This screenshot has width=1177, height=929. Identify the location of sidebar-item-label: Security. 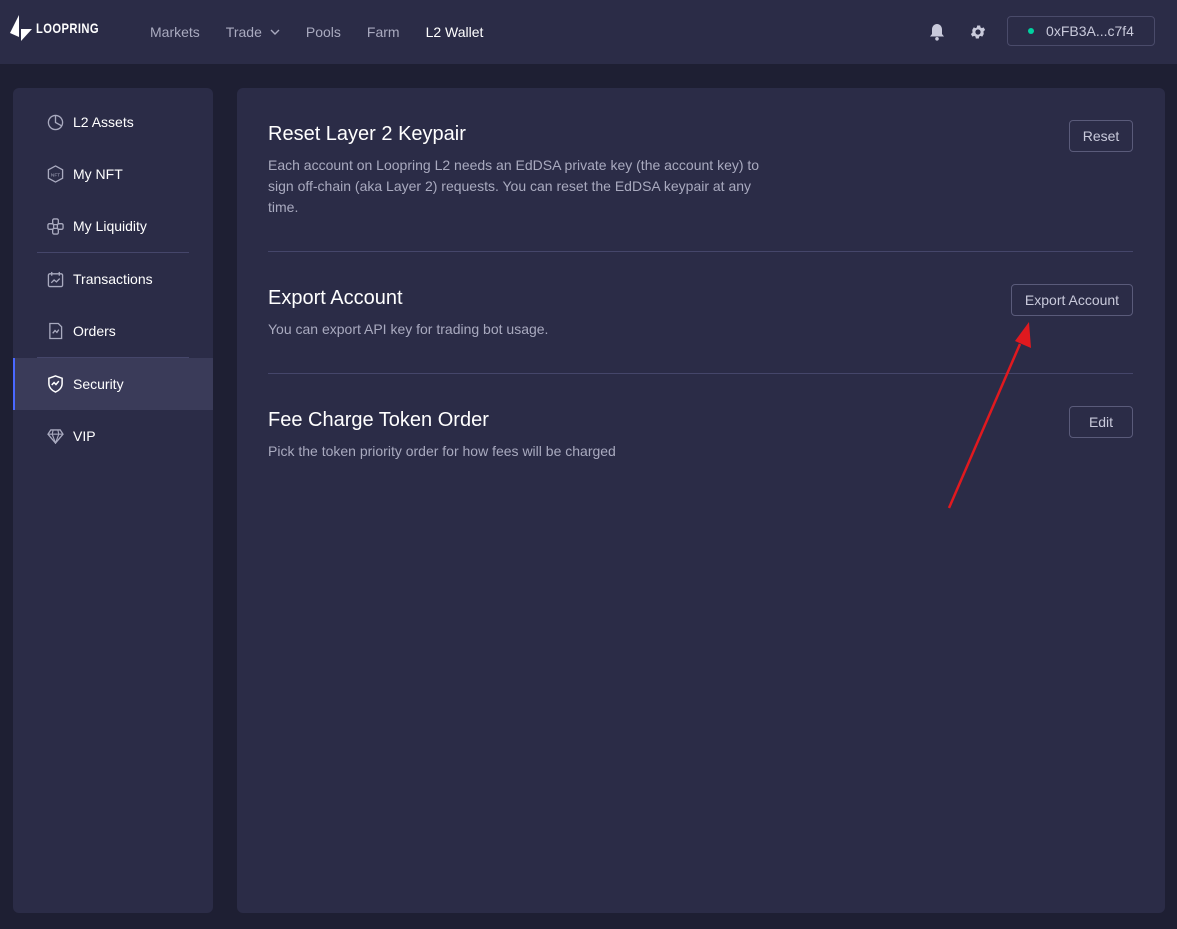
(98, 384).